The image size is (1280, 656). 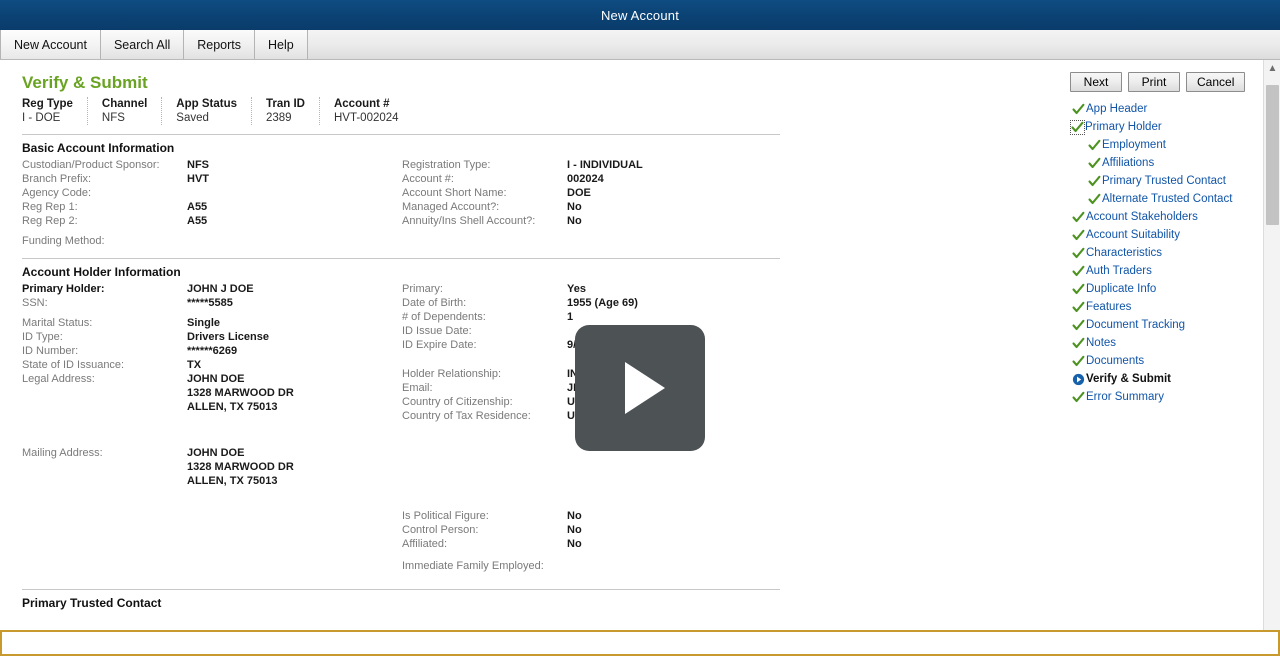 I want to click on action-button-row: Next Print Cancel, so click(x=1164, y=86).